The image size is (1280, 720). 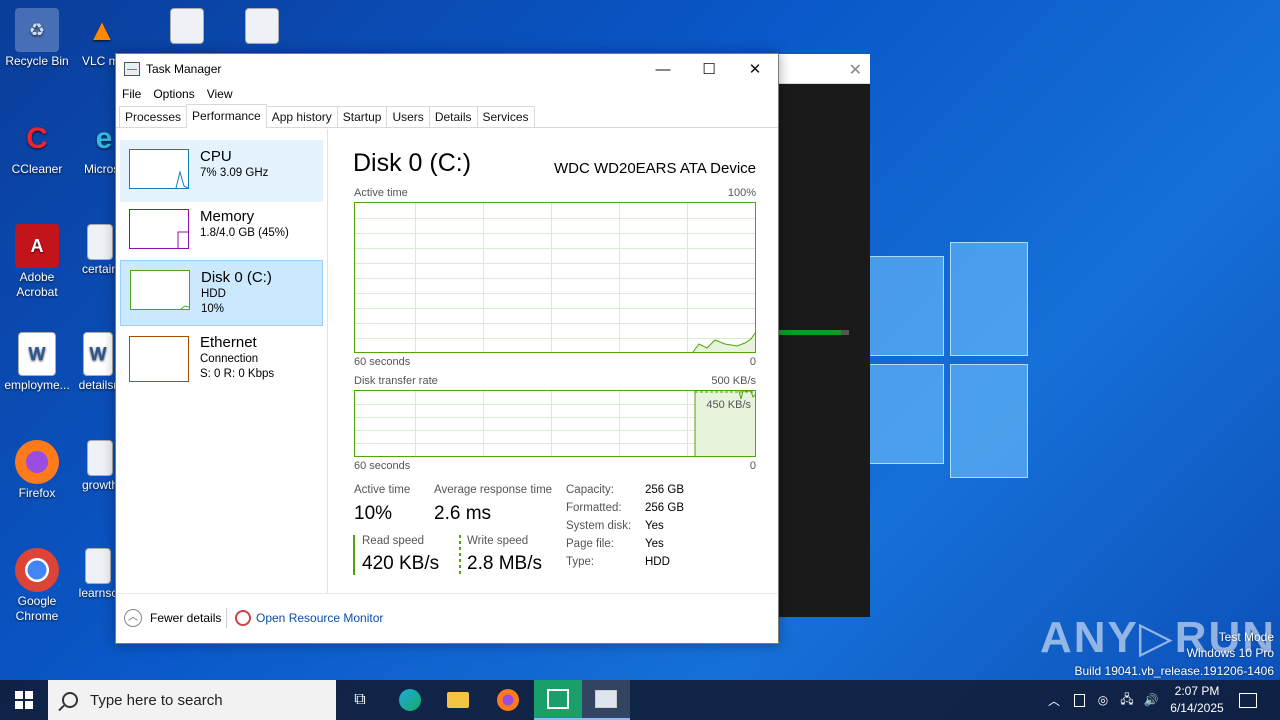 What do you see at coordinates (1054, 700) in the screenshot?
I see `show-hidden-icons-button: ︿` at bounding box center [1054, 700].